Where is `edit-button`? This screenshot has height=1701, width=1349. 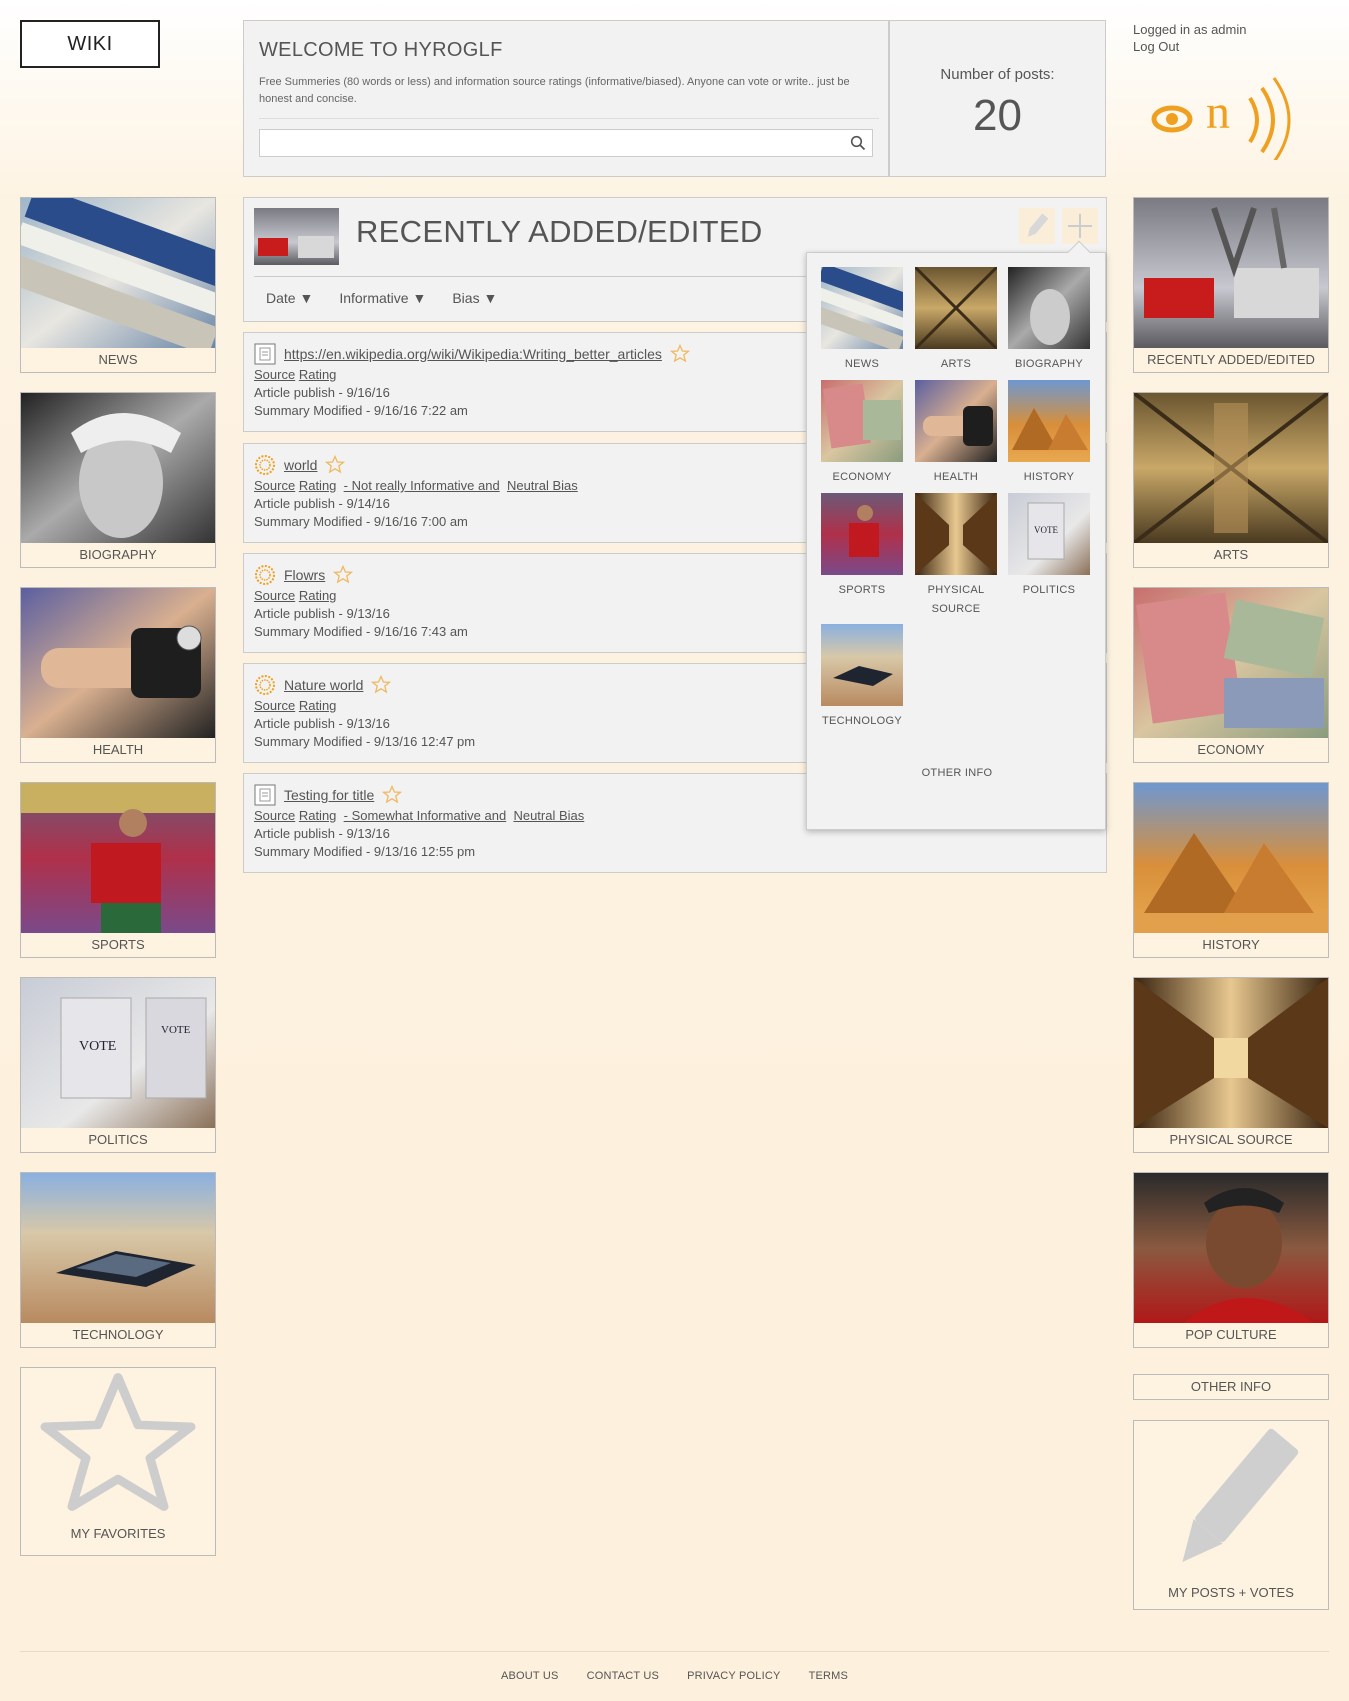 edit-button is located at coordinates (1037, 226).